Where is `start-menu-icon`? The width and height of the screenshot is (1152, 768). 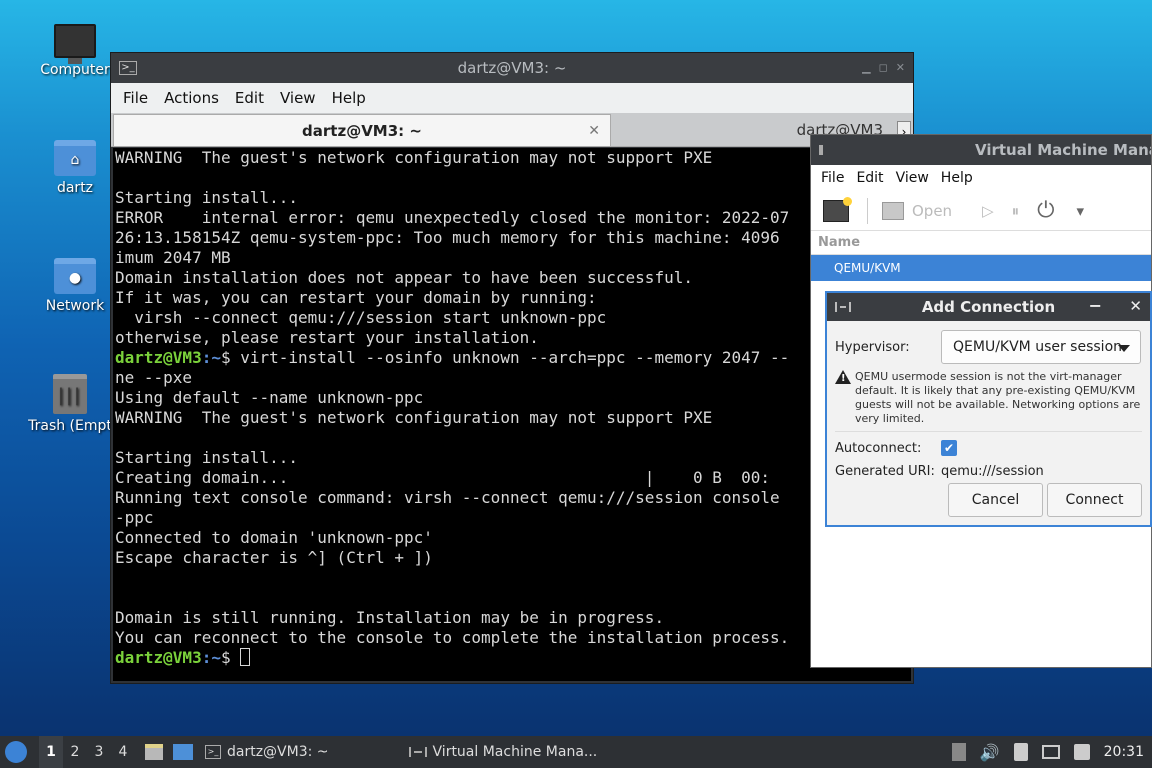
start-menu-icon is located at coordinates (16, 752).